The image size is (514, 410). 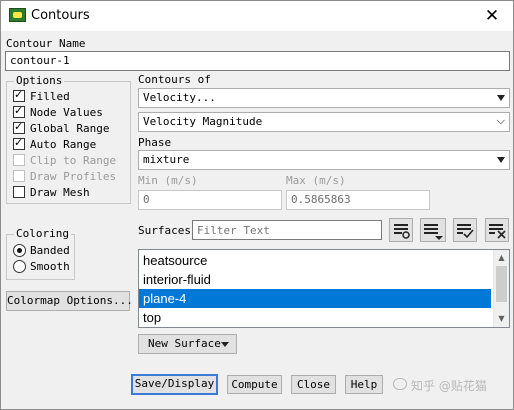 I want to click on node-values-checkbox-box, so click(x=19, y=111).